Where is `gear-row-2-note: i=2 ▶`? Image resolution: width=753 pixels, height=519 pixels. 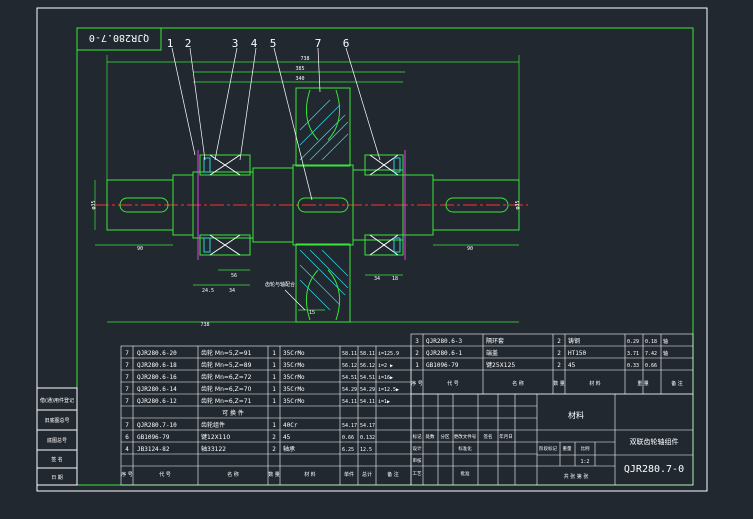 gear-row-2-note: i=2 ▶ is located at coordinates (385, 366).